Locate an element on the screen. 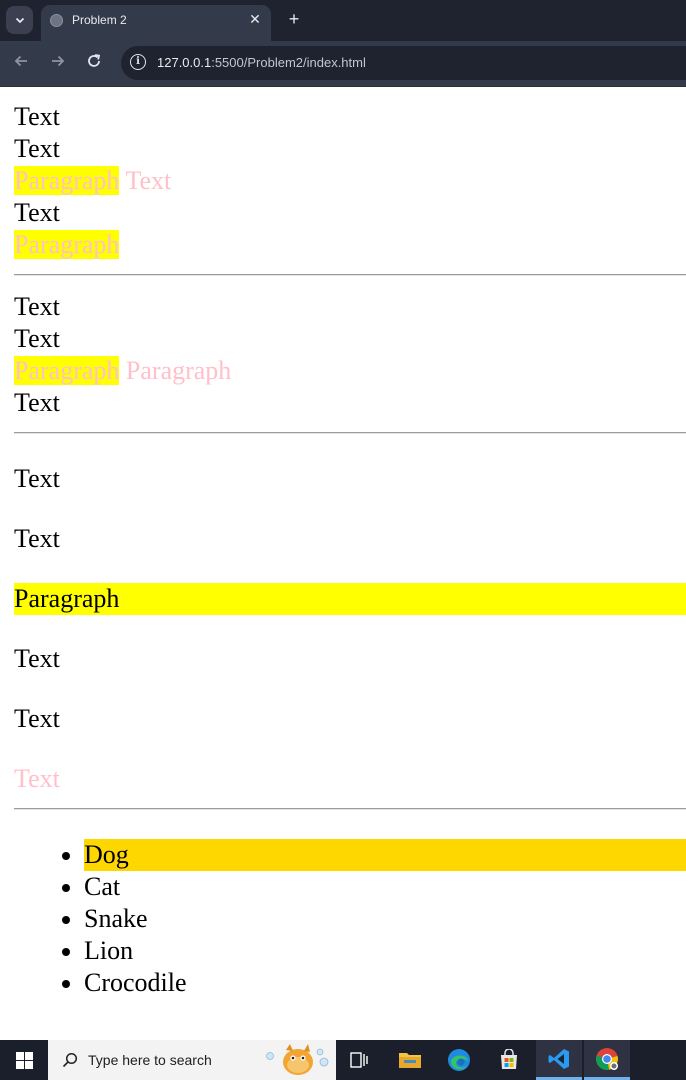 The height and width of the screenshot is (1080, 686). text-line: Paragraph Paragraph is located at coordinates (350, 371).